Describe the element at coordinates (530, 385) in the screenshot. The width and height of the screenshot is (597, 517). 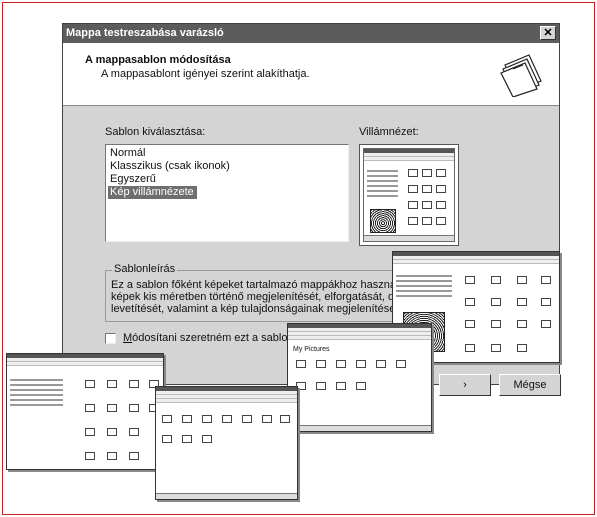
I see `cancel-button: Mégse` at that location.